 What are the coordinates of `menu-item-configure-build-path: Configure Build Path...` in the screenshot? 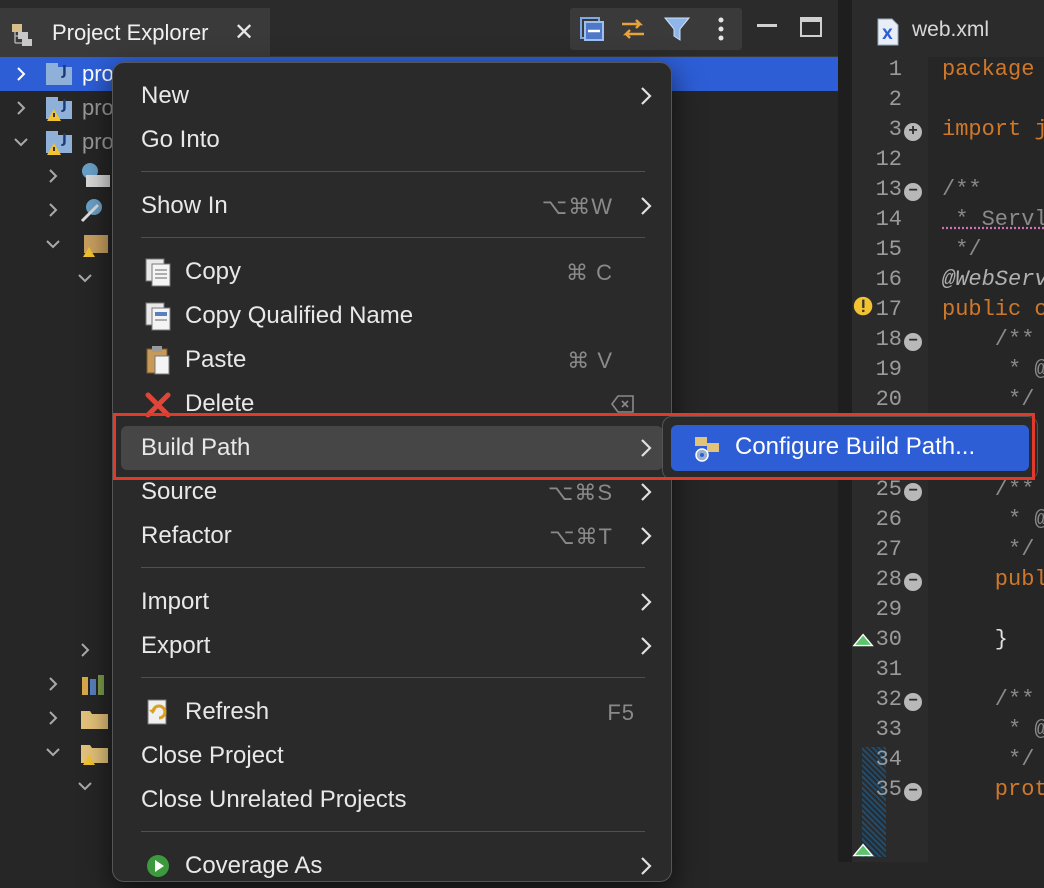 It's located at (850, 448).